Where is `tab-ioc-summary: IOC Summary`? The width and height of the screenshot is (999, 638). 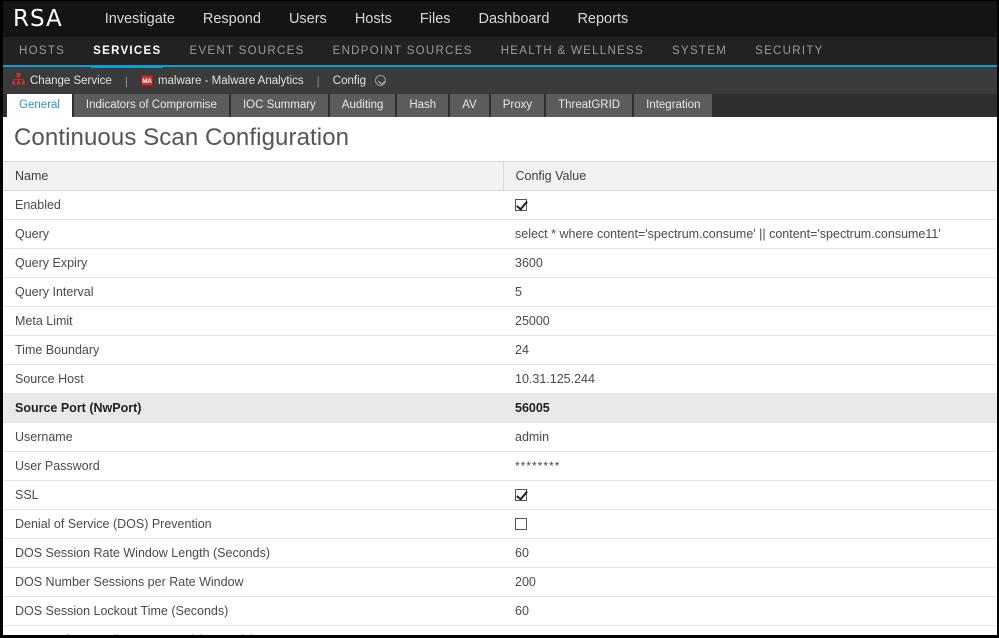 tab-ioc-summary: IOC Summary is located at coordinates (279, 105).